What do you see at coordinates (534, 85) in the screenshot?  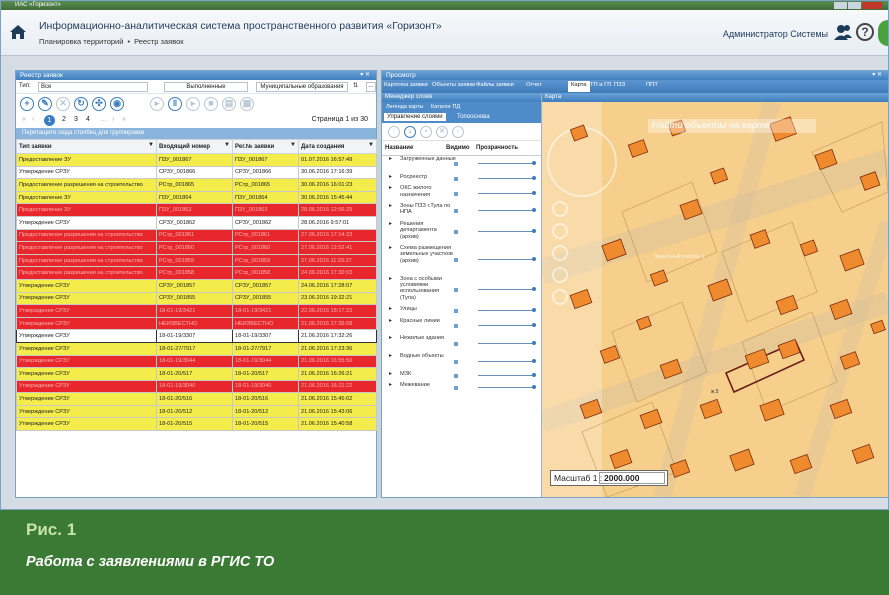 I see `tab-preview: Отчет` at bounding box center [534, 85].